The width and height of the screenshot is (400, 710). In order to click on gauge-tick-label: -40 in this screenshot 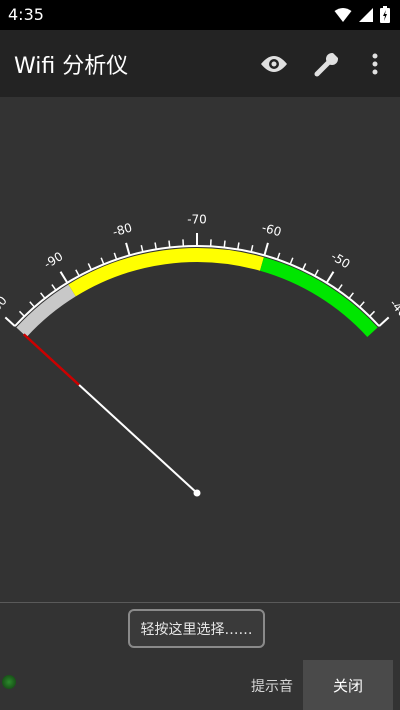, I will do `click(393, 308)`.